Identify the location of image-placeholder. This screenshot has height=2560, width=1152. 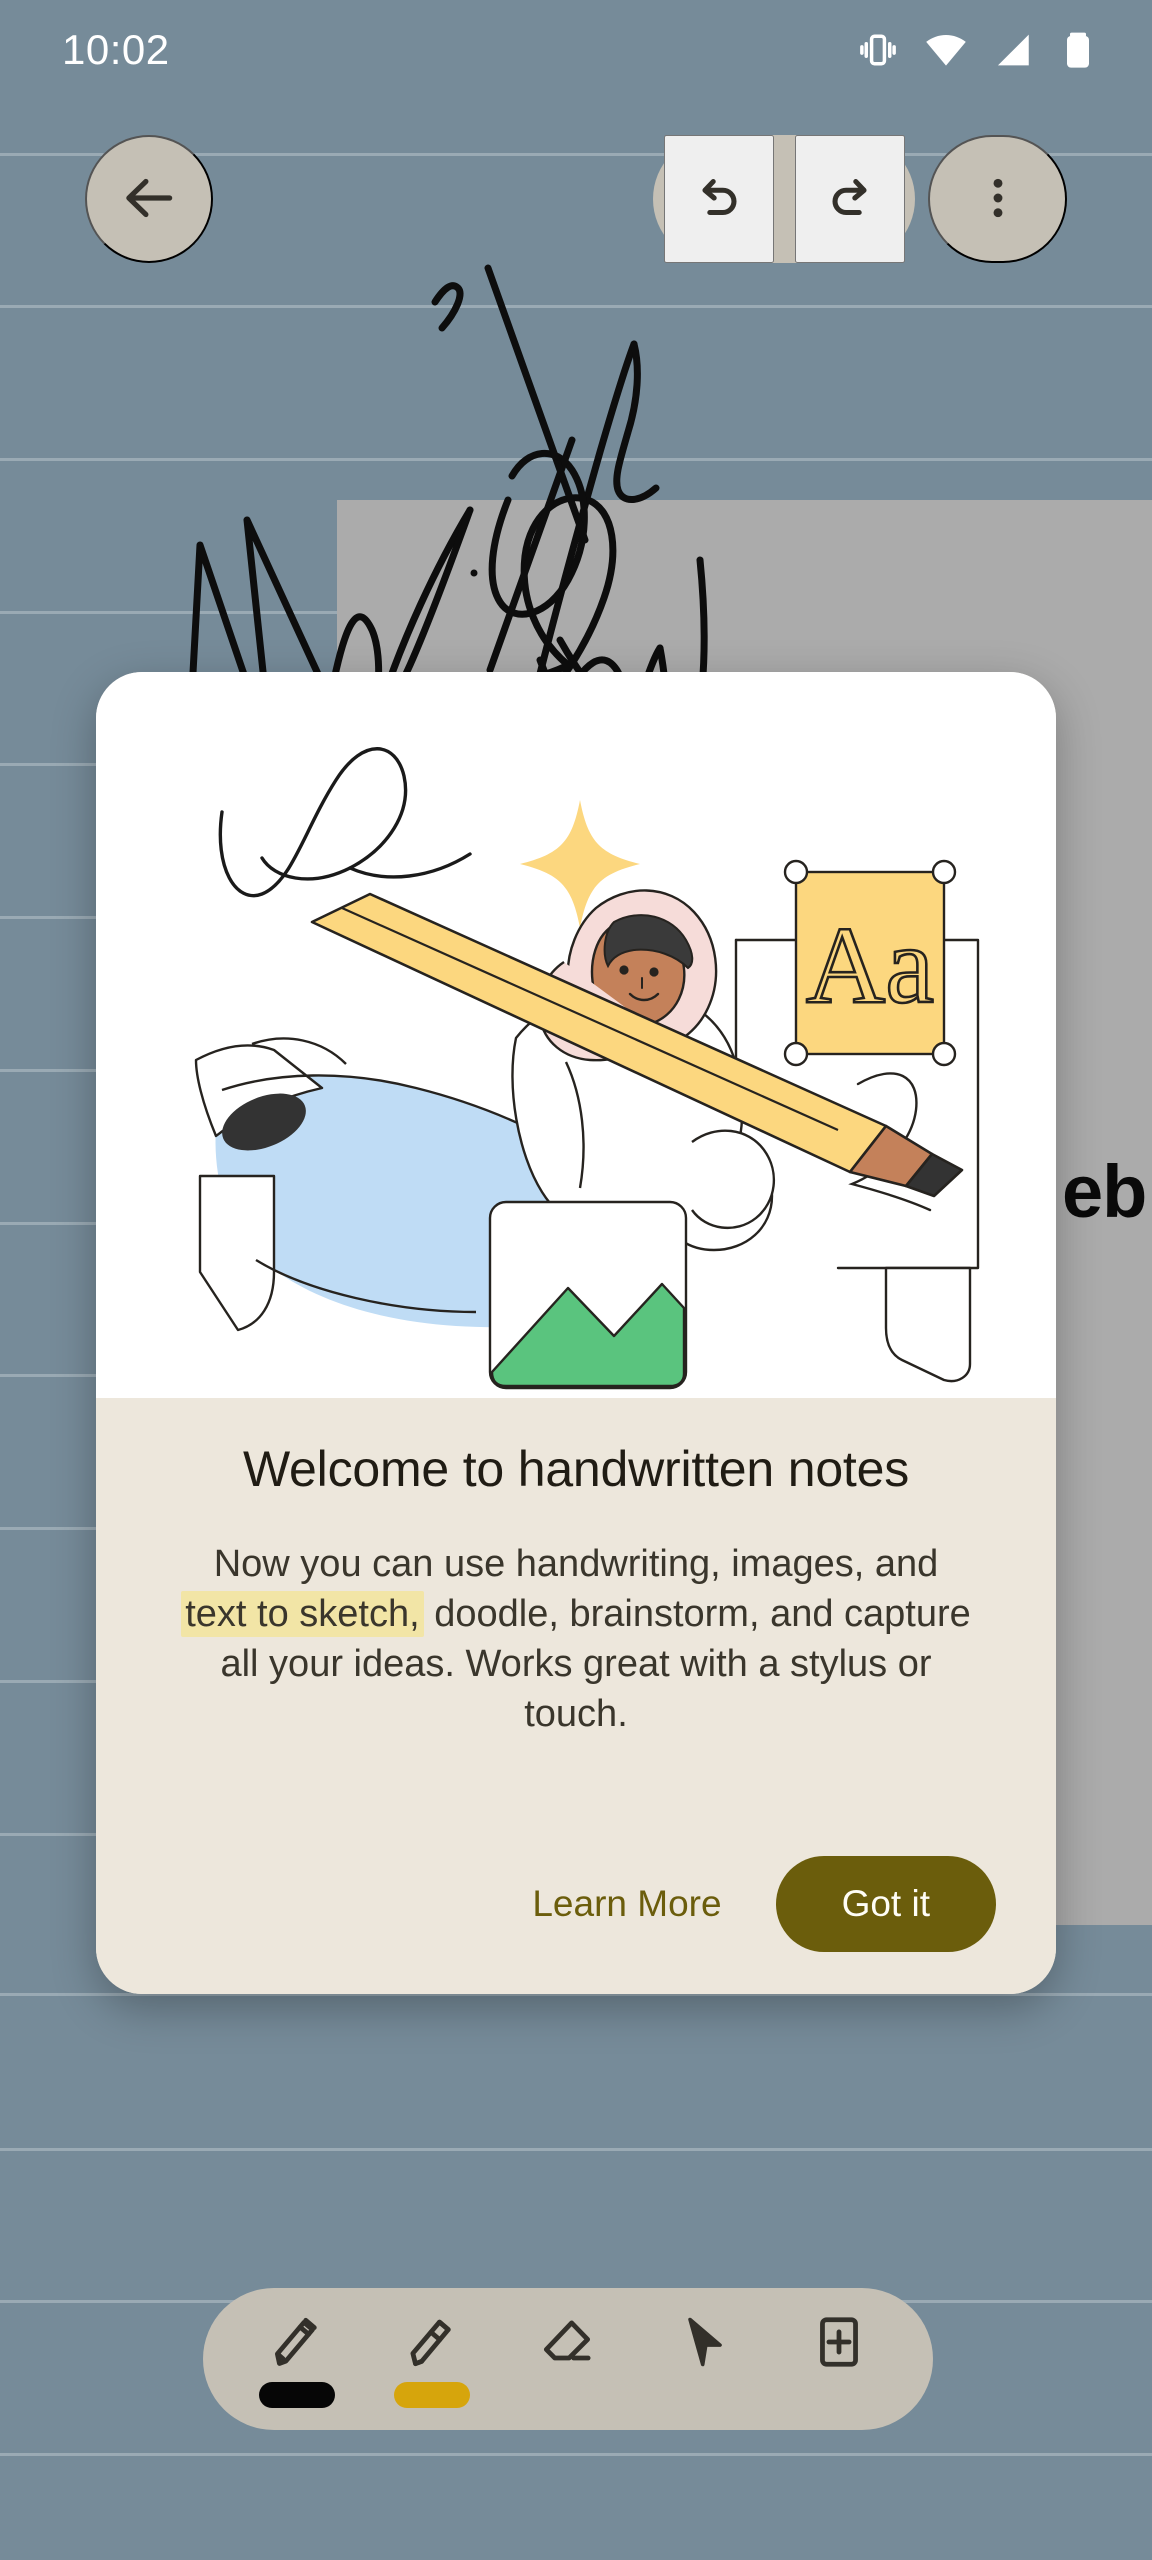
(588, 1295).